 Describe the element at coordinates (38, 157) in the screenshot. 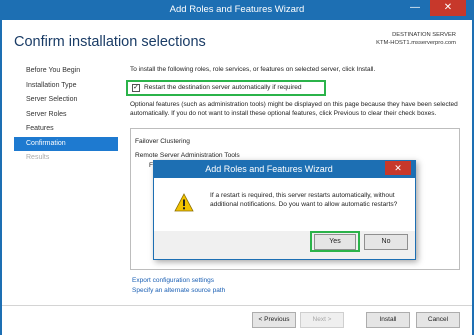

I see `nav-item-results: Results` at that location.